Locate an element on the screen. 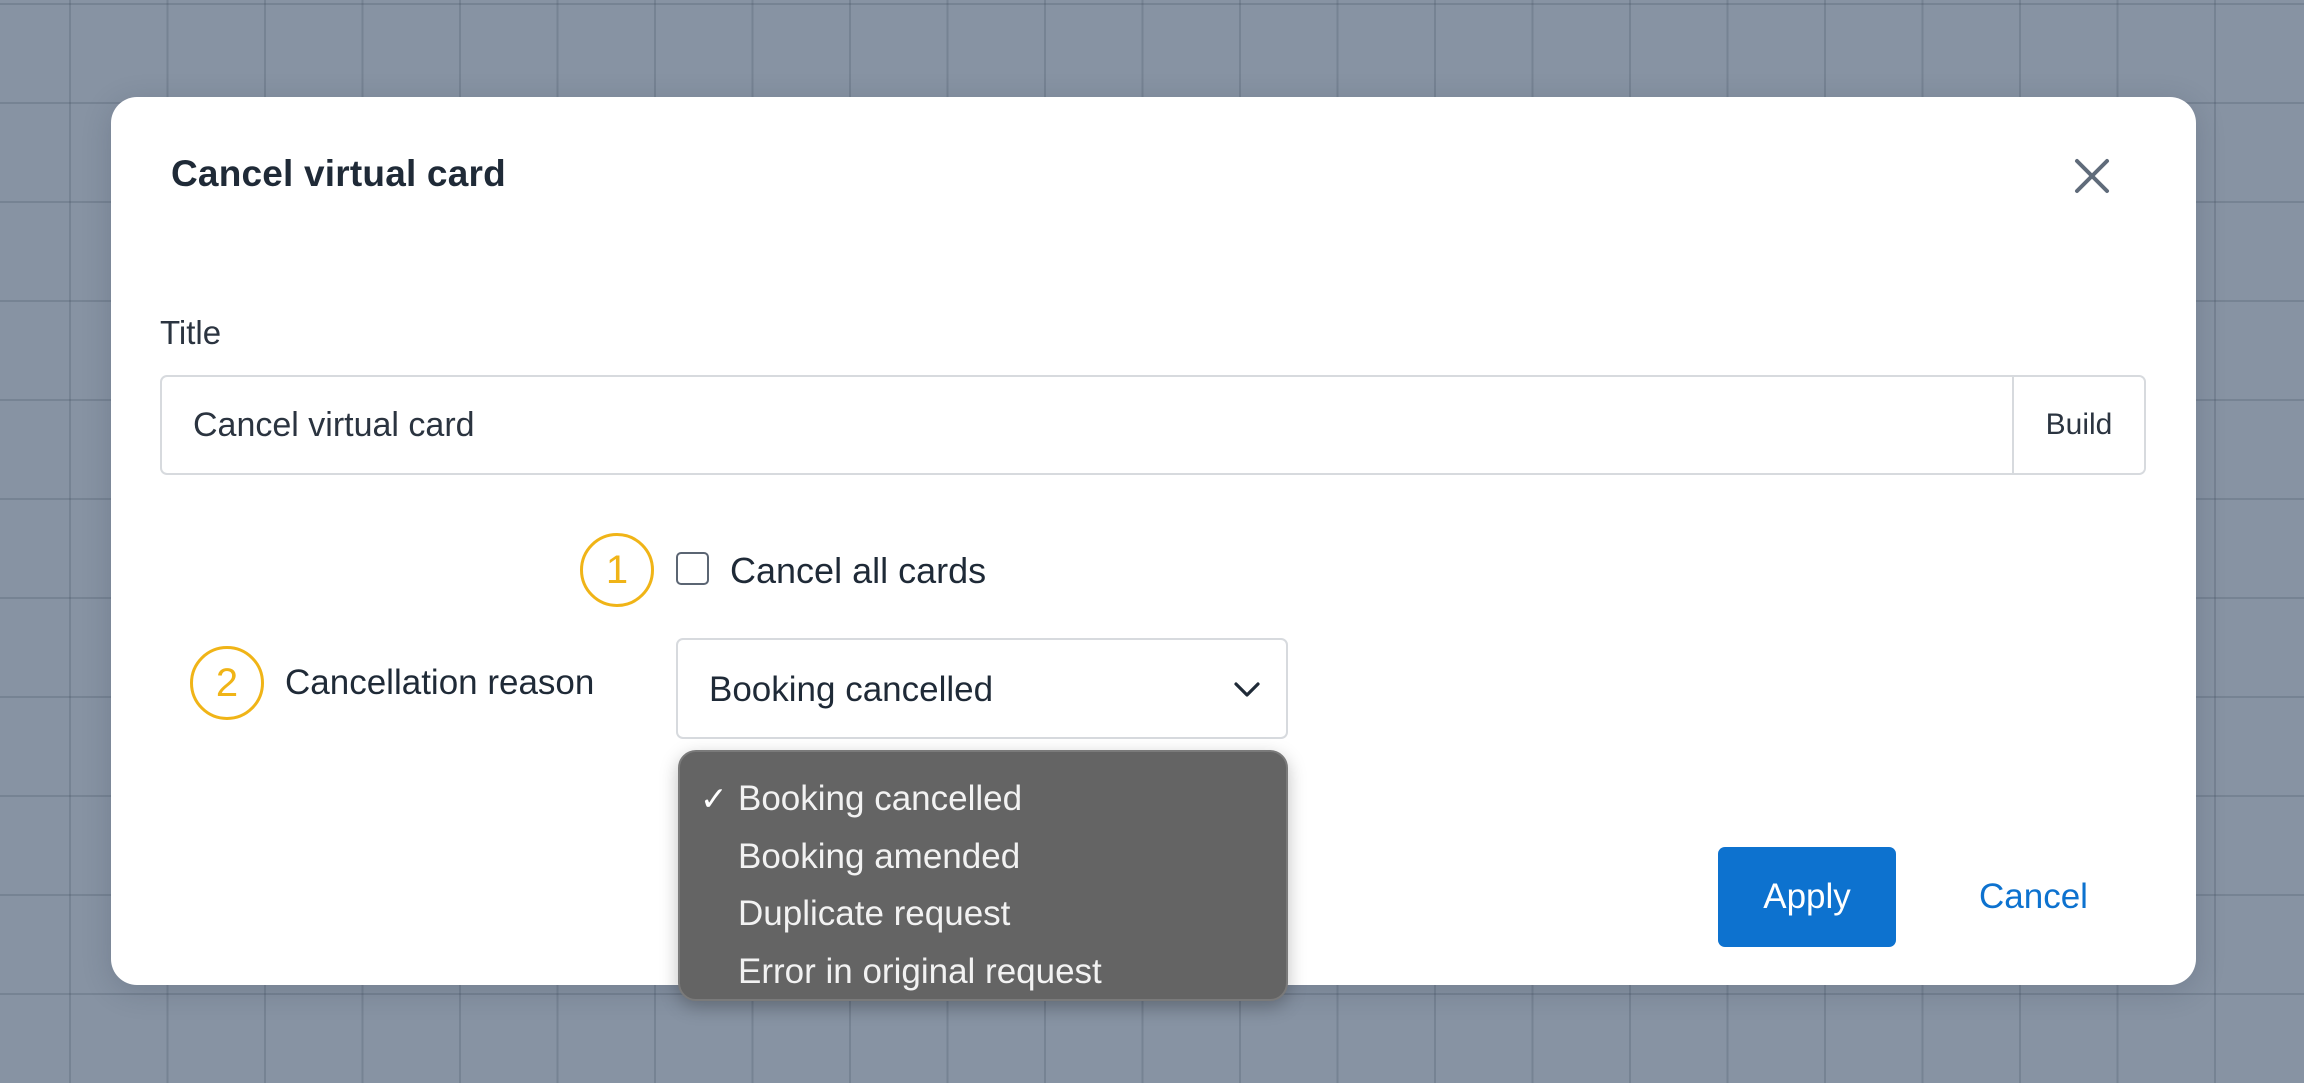 This screenshot has height=1083, width=2304. title-input-group: Build is located at coordinates (1153, 425).